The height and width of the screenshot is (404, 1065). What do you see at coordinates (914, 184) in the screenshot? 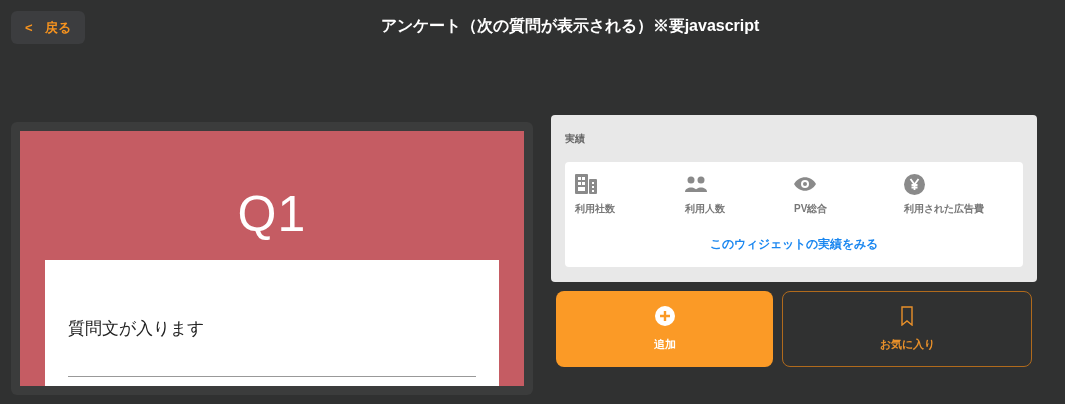
I see `yen-icon` at bounding box center [914, 184].